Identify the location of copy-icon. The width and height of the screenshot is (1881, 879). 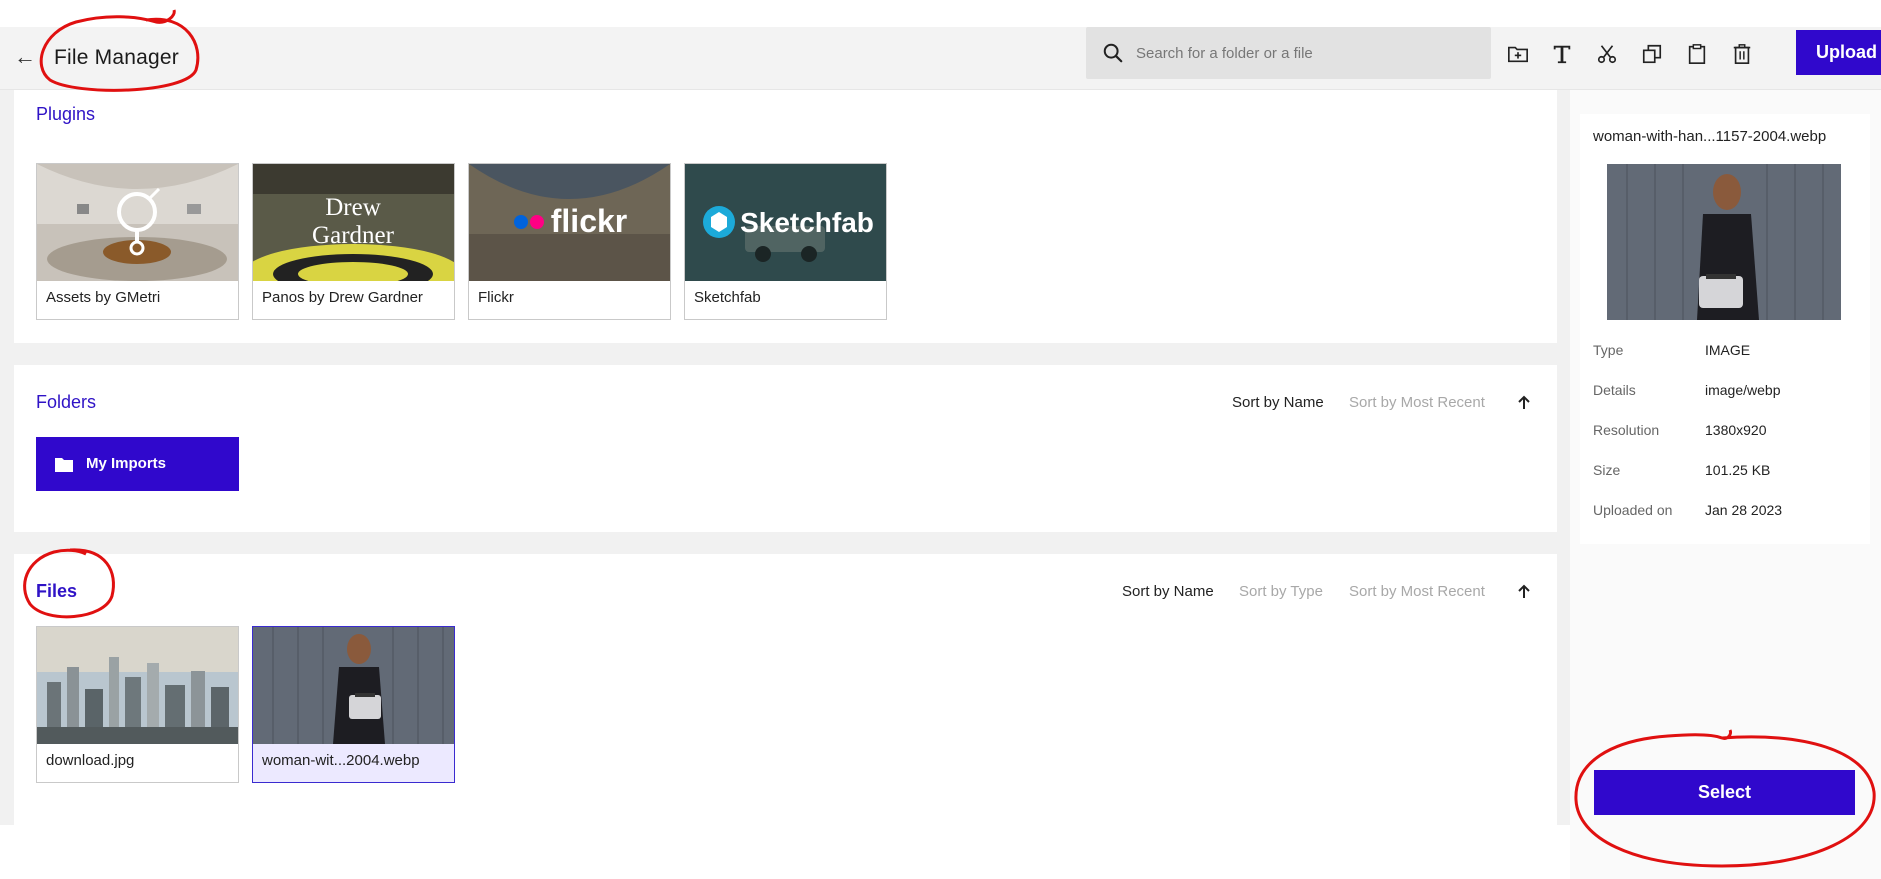
(1652, 54).